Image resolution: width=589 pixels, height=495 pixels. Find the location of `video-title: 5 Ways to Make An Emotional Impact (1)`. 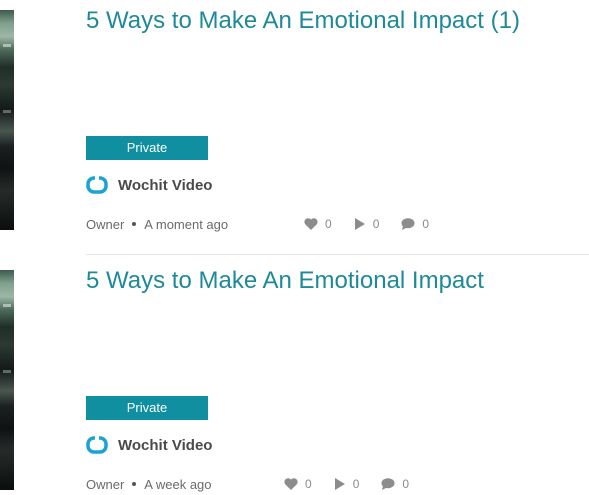

video-title: 5 Ways to Make An Emotional Impact (1) is located at coordinates (303, 21).